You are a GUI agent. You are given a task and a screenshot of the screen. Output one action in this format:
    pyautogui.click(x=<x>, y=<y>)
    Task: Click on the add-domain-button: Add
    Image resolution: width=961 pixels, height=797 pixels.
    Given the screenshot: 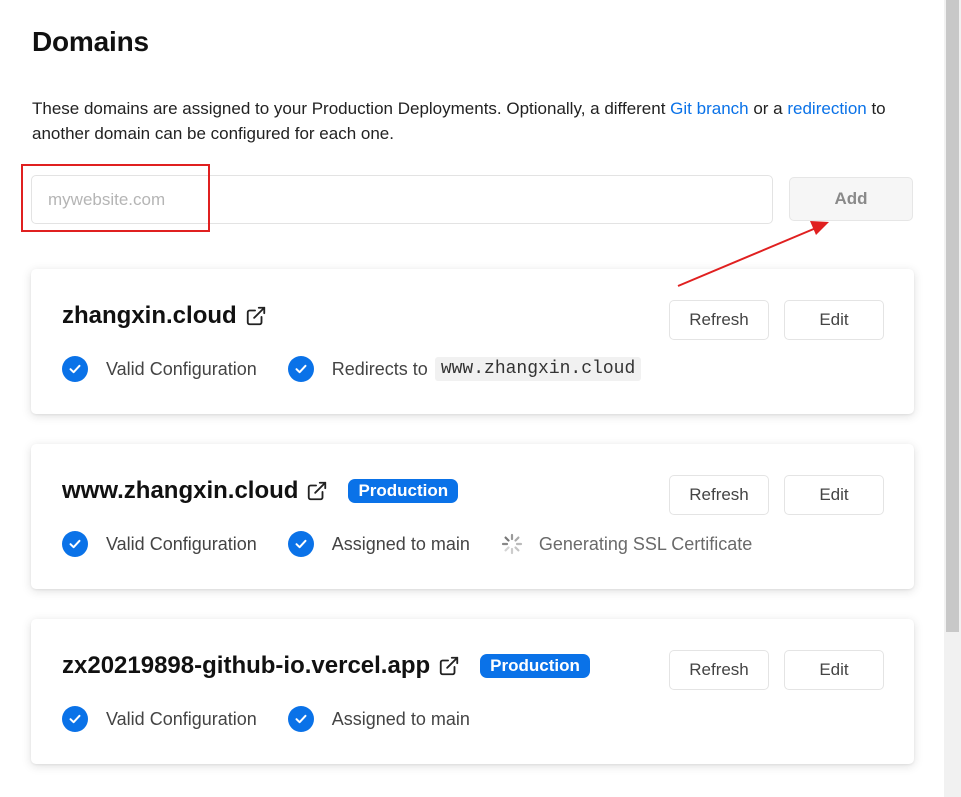 What is the action you would take?
    pyautogui.click(x=851, y=199)
    